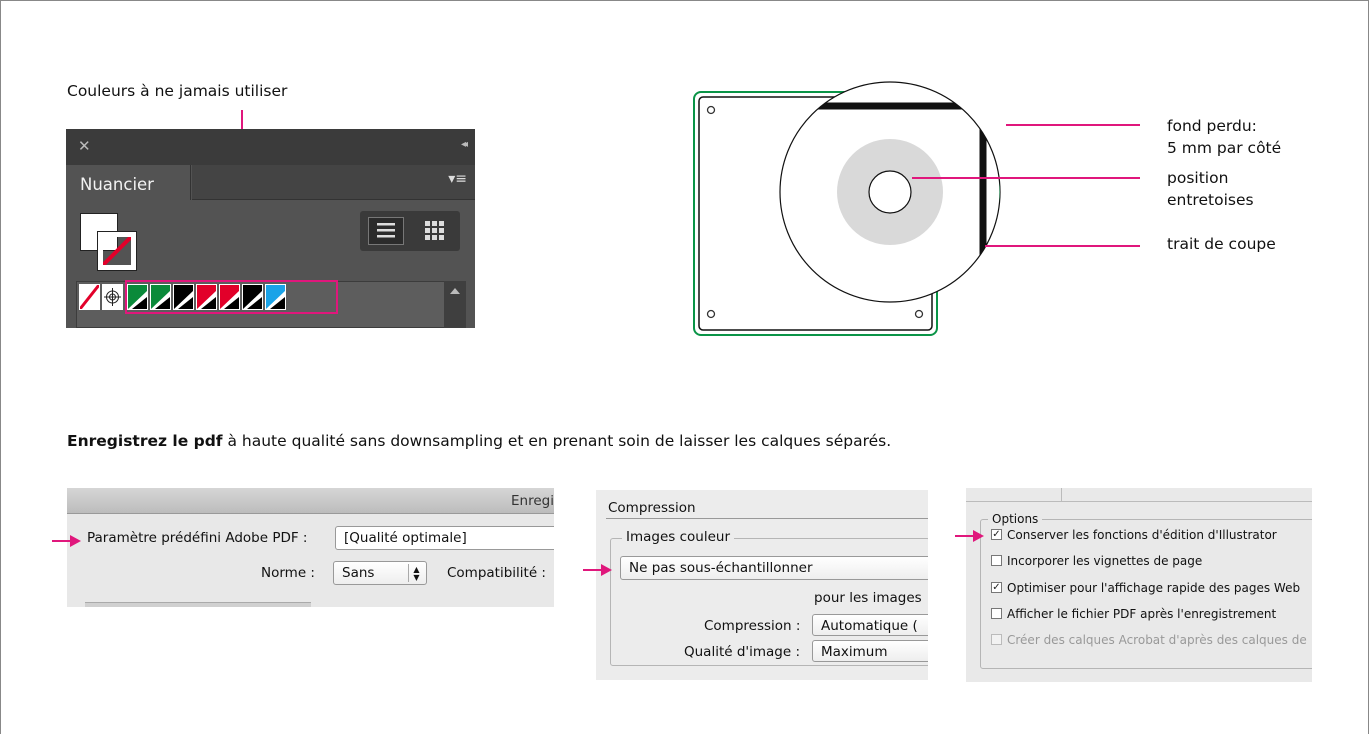  Describe the element at coordinates (231, 297) in the screenshot. I see `forbidden-swatches-highlight` at that location.